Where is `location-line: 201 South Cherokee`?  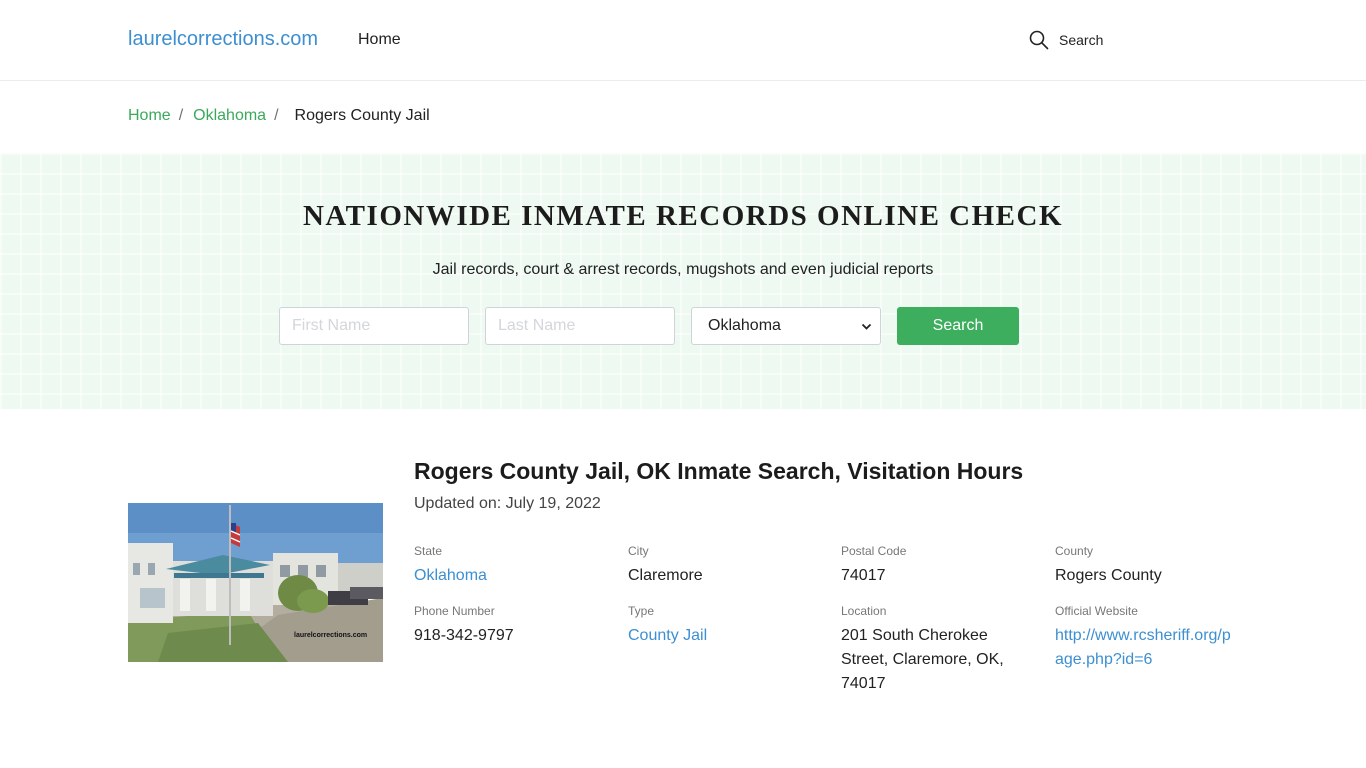
location-line: 201 South Cherokee is located at coordinates (914, 635).